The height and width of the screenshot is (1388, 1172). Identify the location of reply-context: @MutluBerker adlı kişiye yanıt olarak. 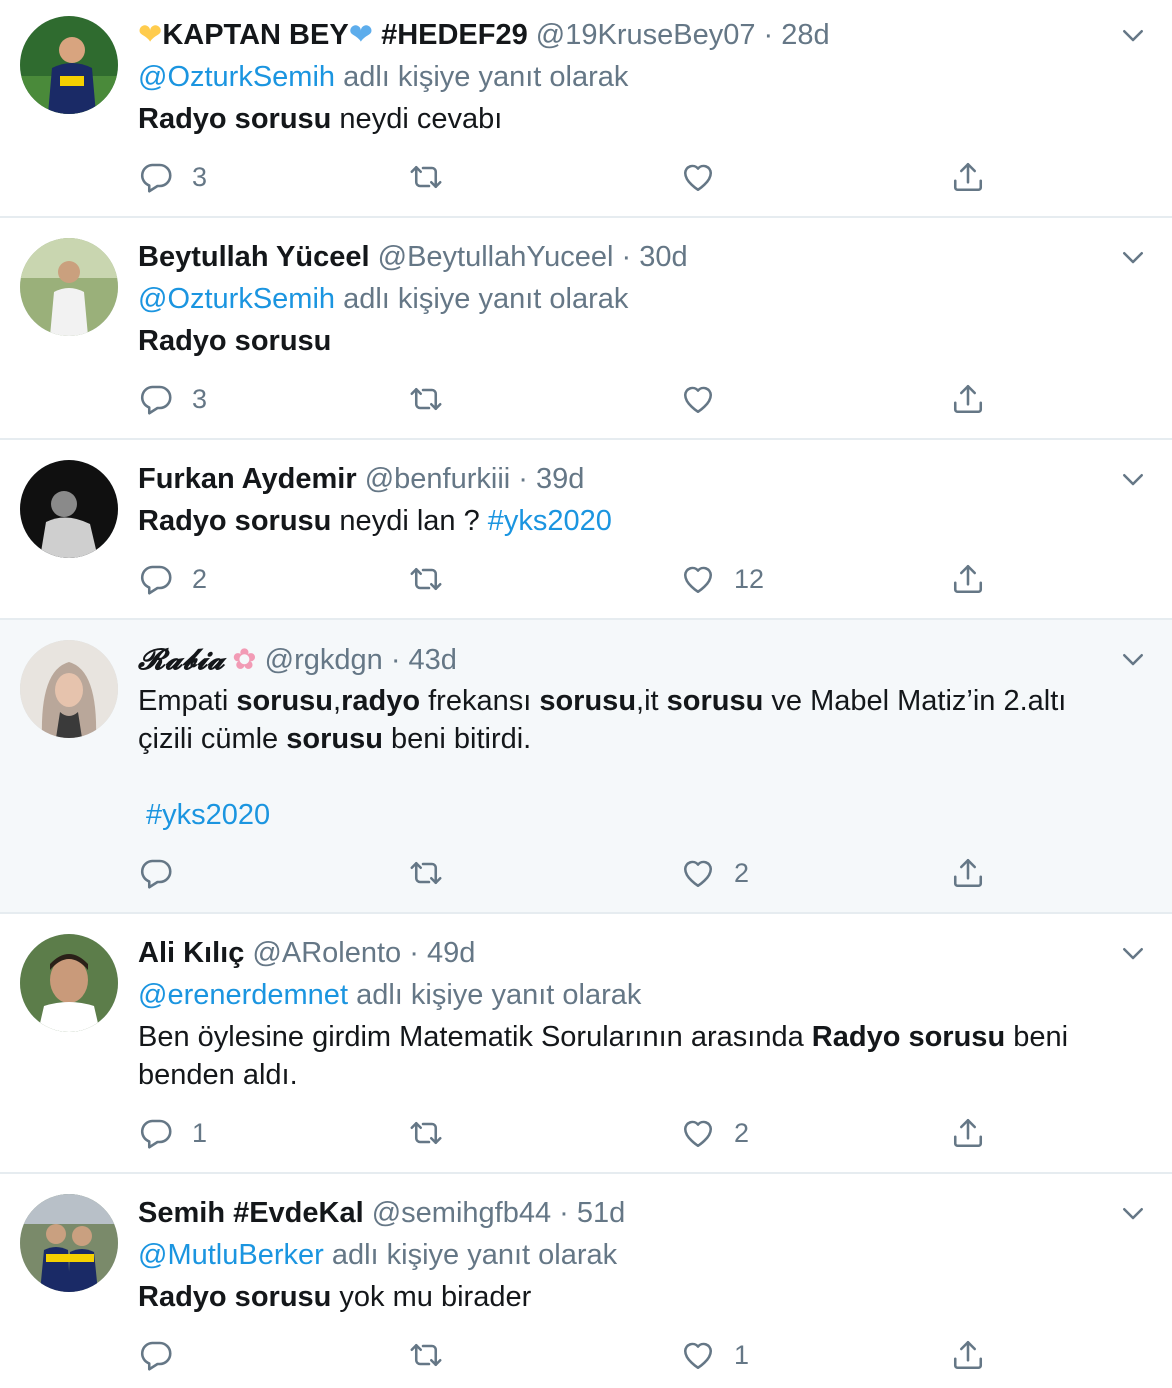
(625, 1255).